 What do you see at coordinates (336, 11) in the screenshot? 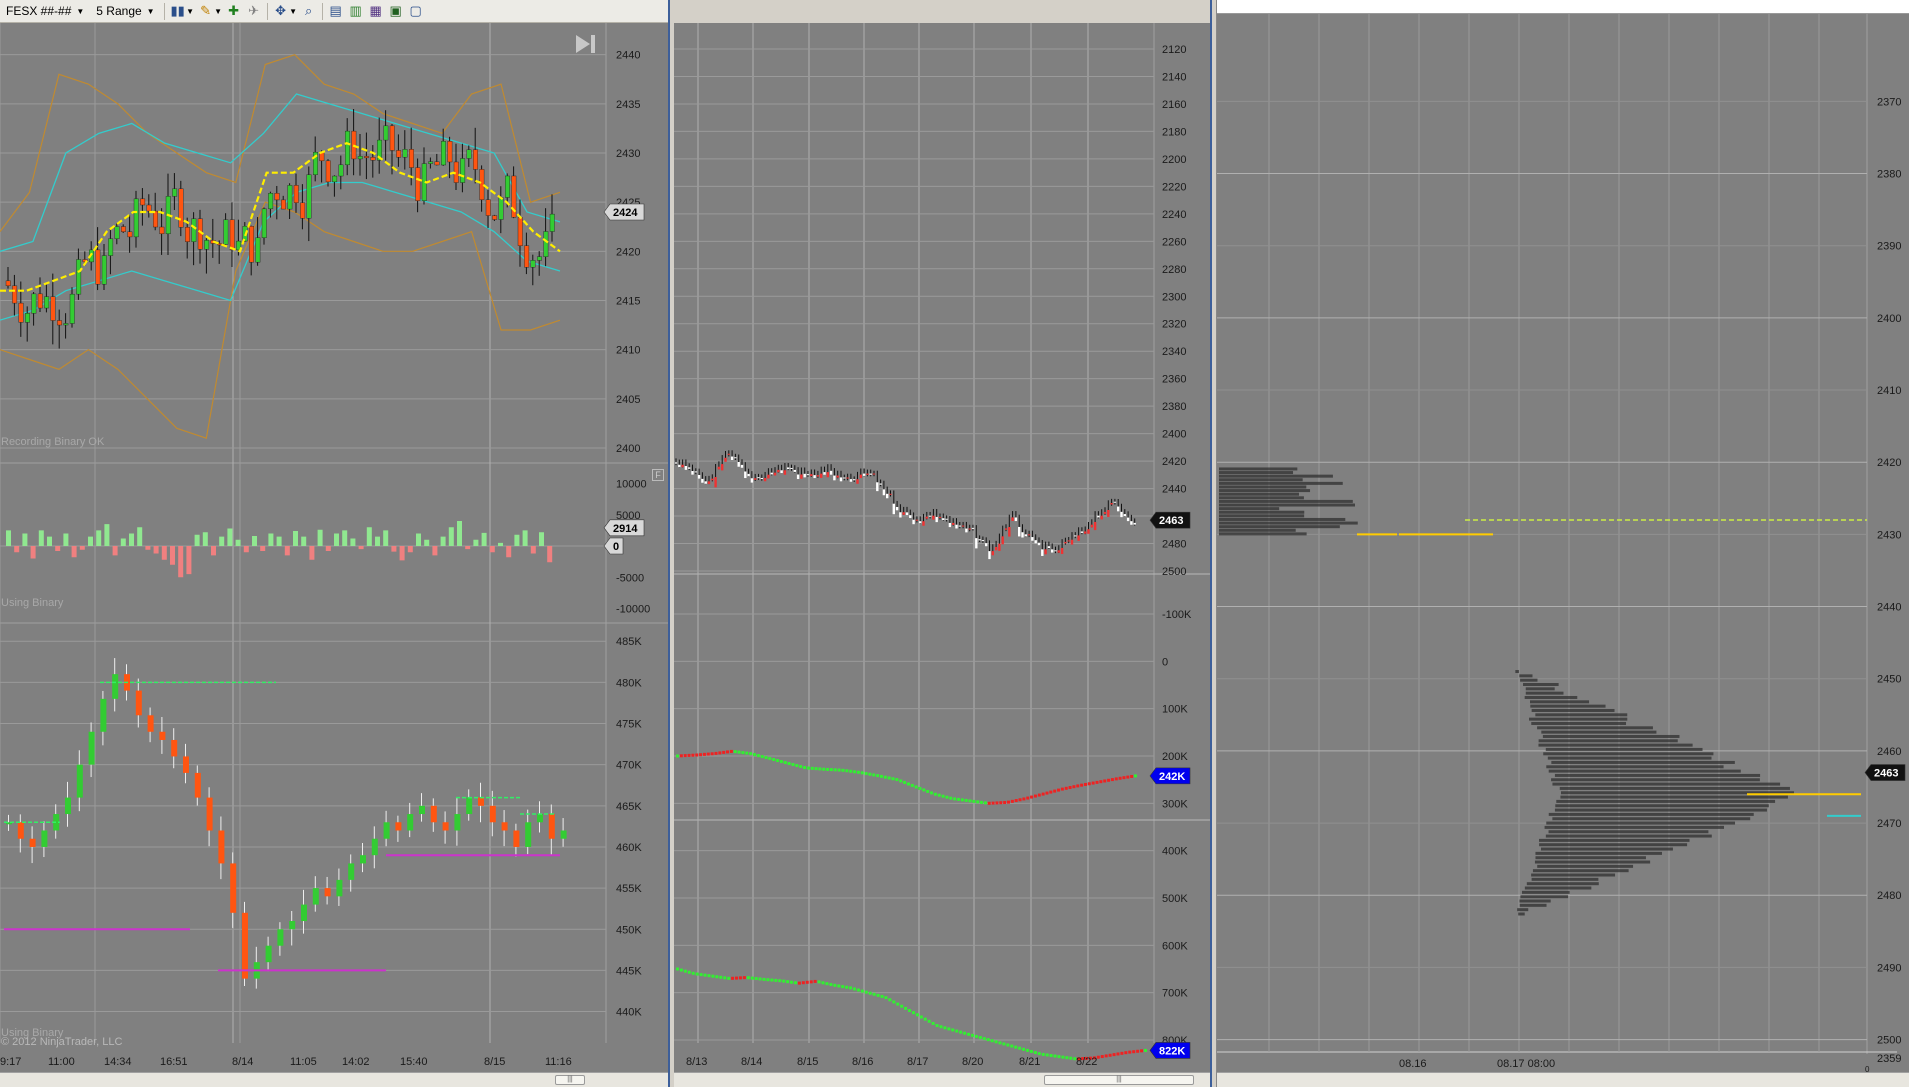
I see `data-box-icon: ▤` at bounding box center [336, 11].